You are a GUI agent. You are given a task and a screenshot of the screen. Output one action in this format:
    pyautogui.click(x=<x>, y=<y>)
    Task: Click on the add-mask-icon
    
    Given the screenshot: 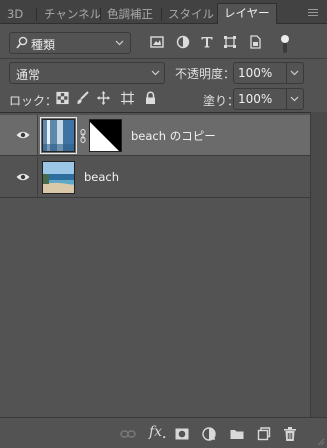 What is the action you would take?
    pyautogui.click(x=182, y=434)
    